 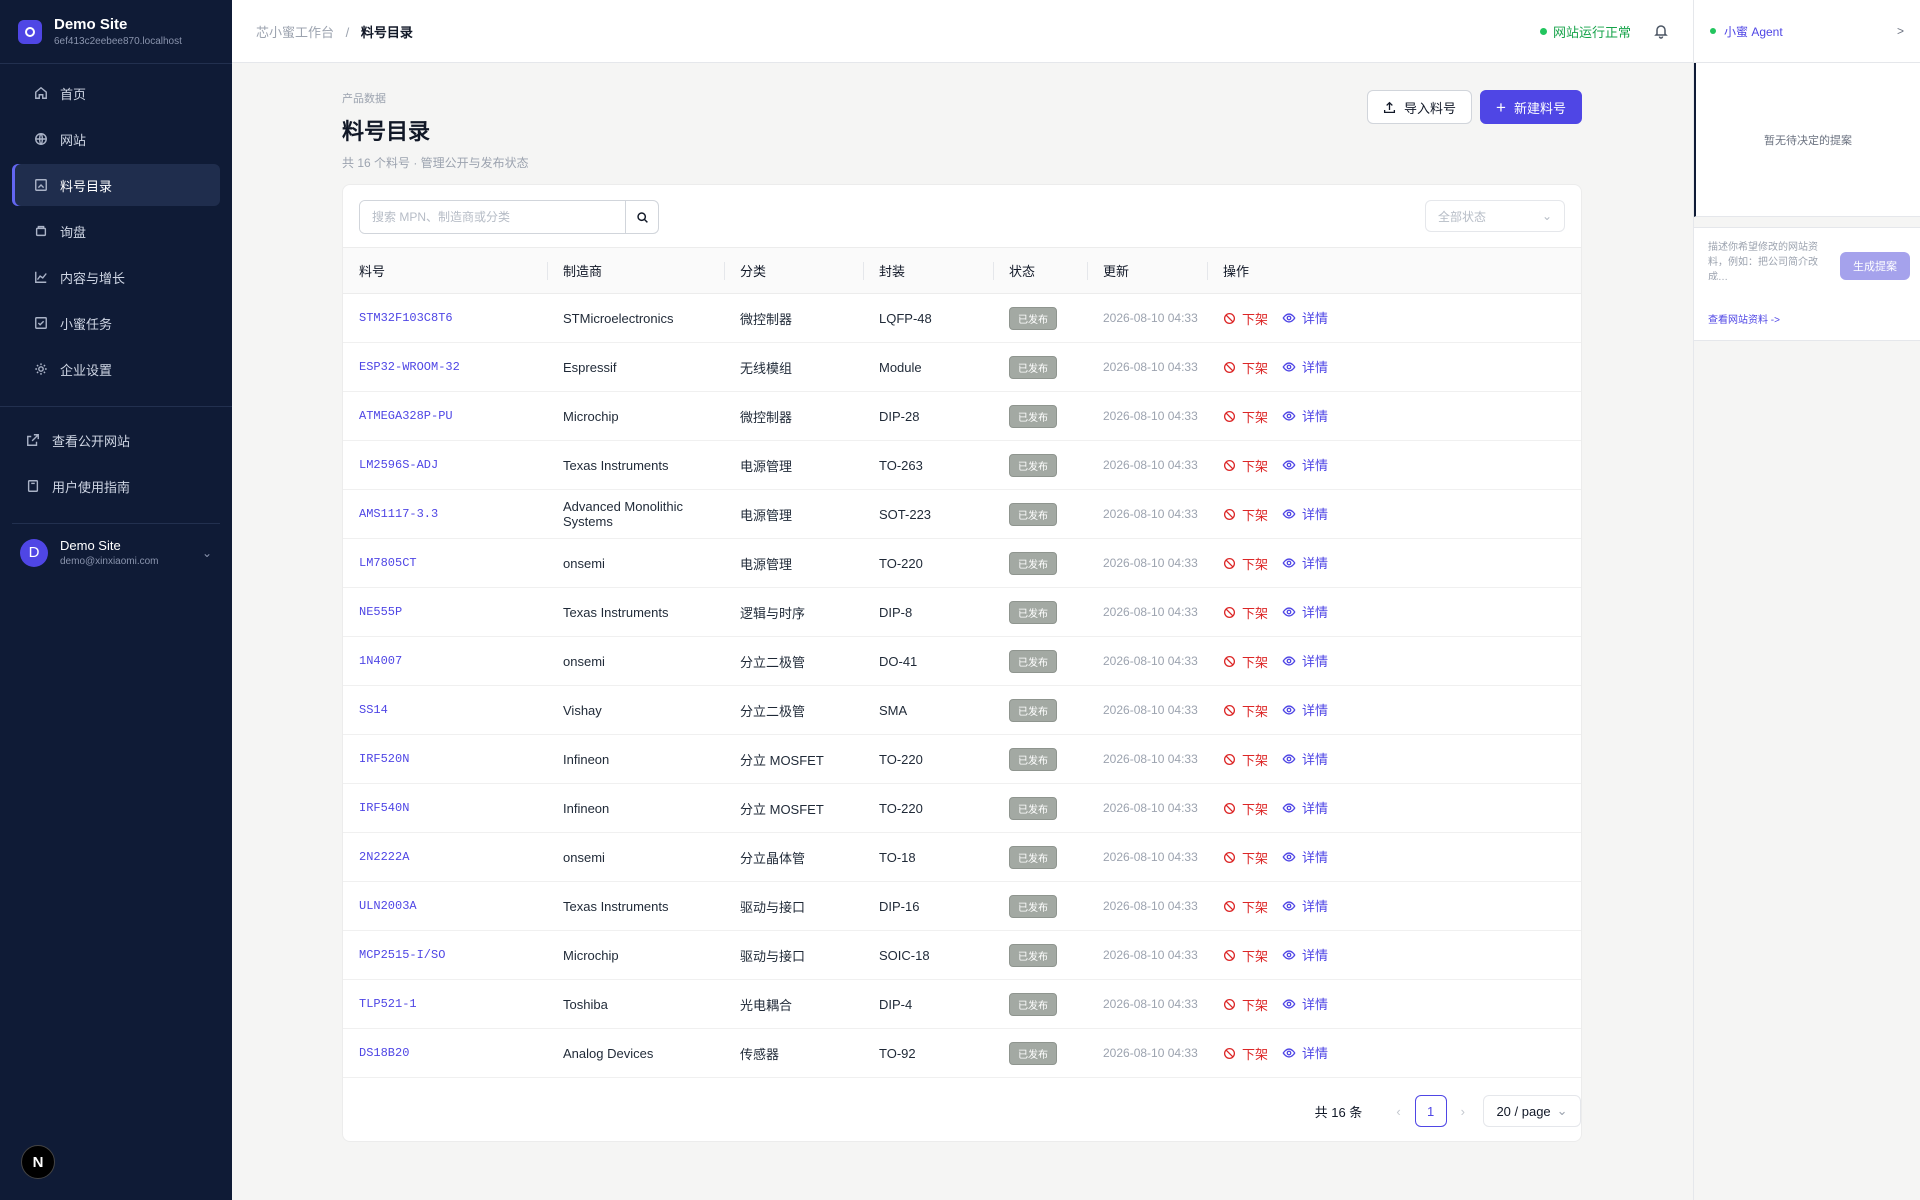 What do you see at coordinates (1147, 759) in the screenshot?
I see `part-updated: 2026-08-10 04:33` at bounding box center [1147, 759].